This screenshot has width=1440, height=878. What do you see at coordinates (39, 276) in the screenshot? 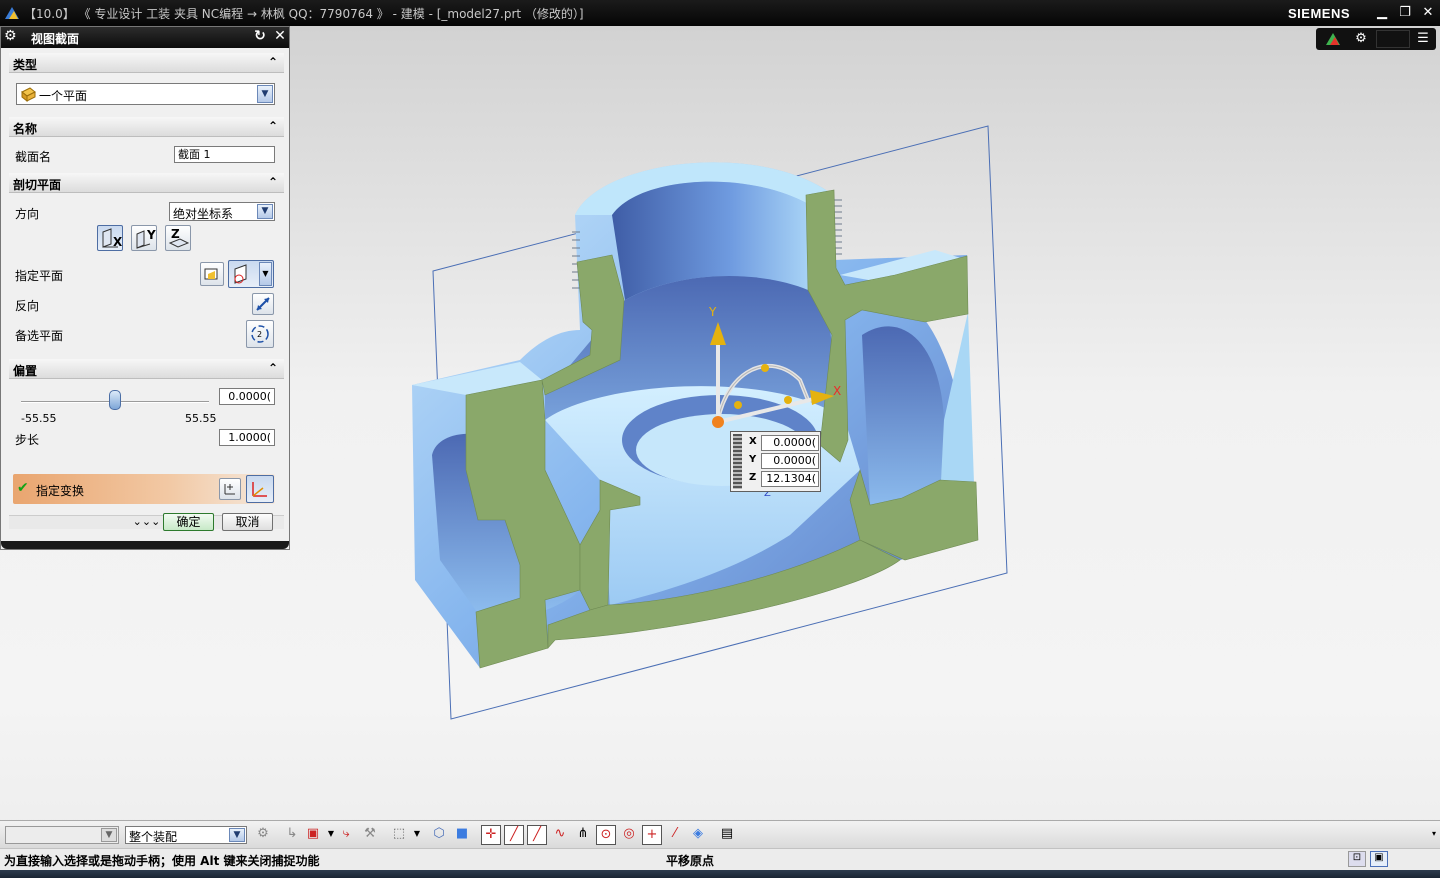
I see `specify-plane-label: 指定平面` at bounding box center [39, 276].